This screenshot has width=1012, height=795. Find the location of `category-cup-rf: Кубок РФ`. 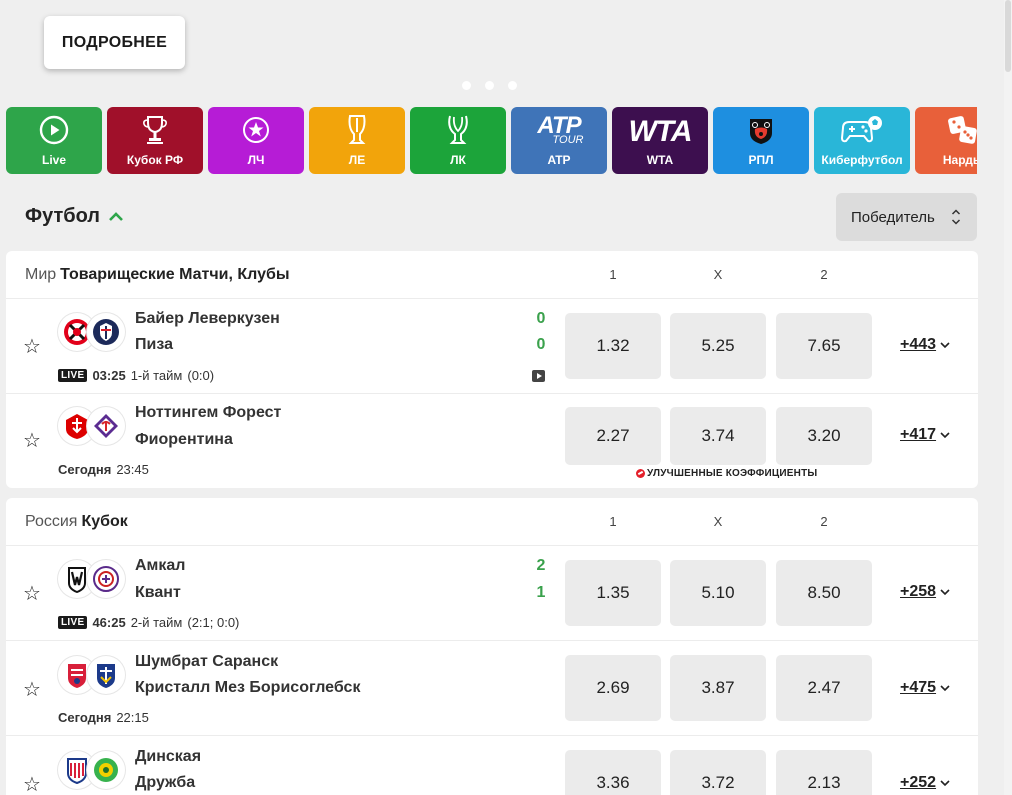

category-cup-rf: Кубок РФ is located at coordinates (155, 140).